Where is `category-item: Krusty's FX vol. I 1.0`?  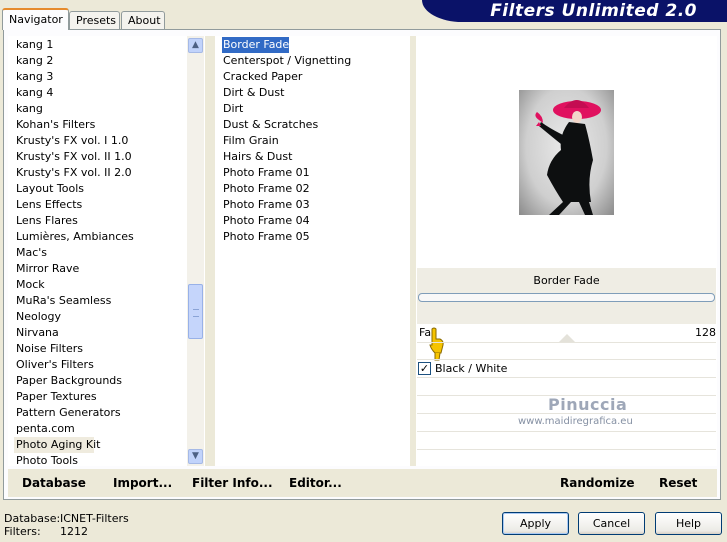
category-item: Krusty's FX vol. I 1.0 is located at coordinates (100, 141).